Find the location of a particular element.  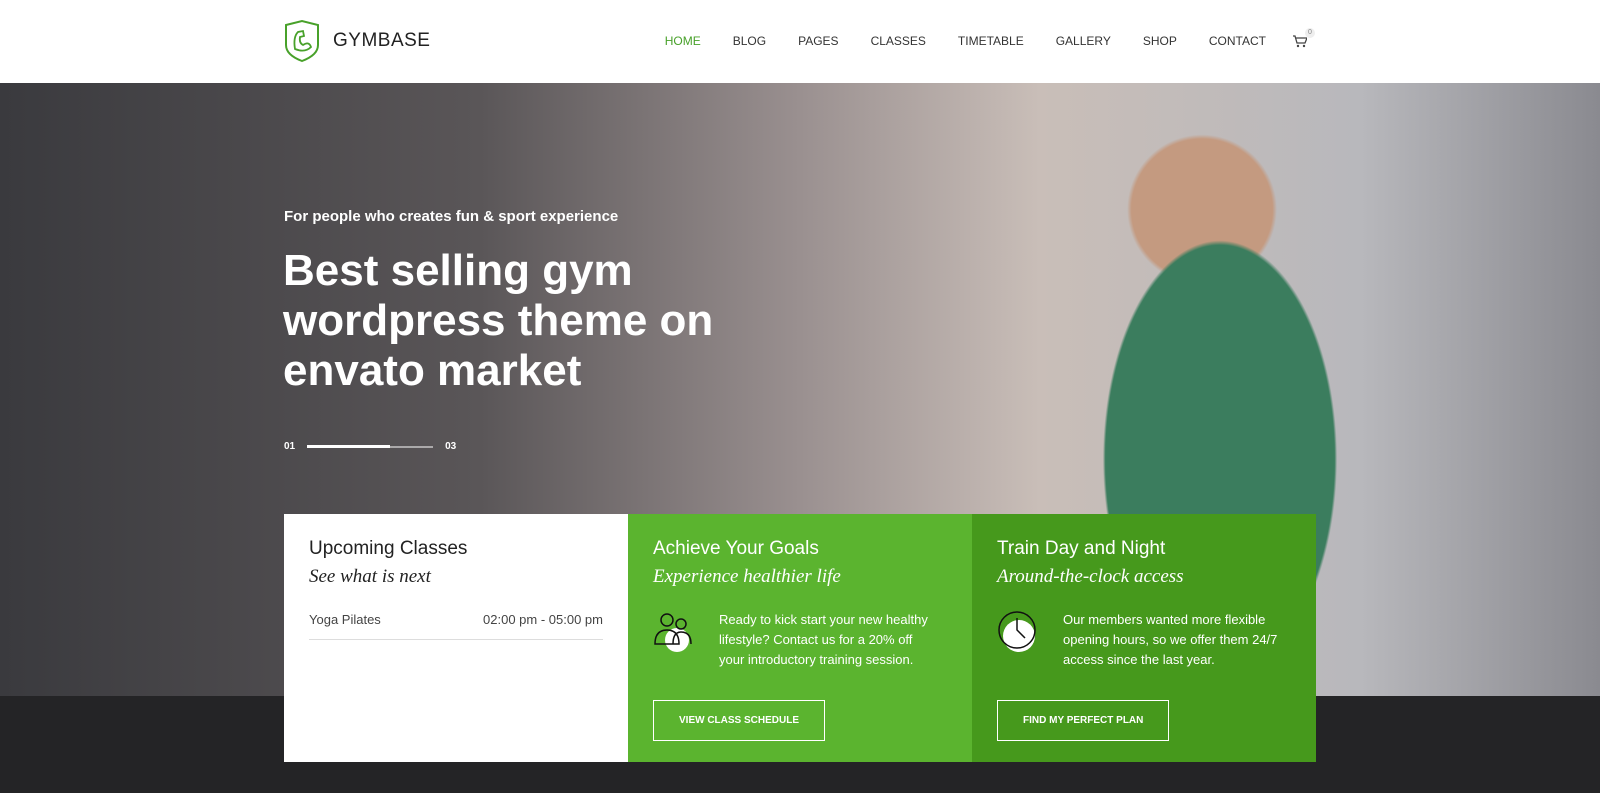

cart-icon is located at coordinates (1300, 41).